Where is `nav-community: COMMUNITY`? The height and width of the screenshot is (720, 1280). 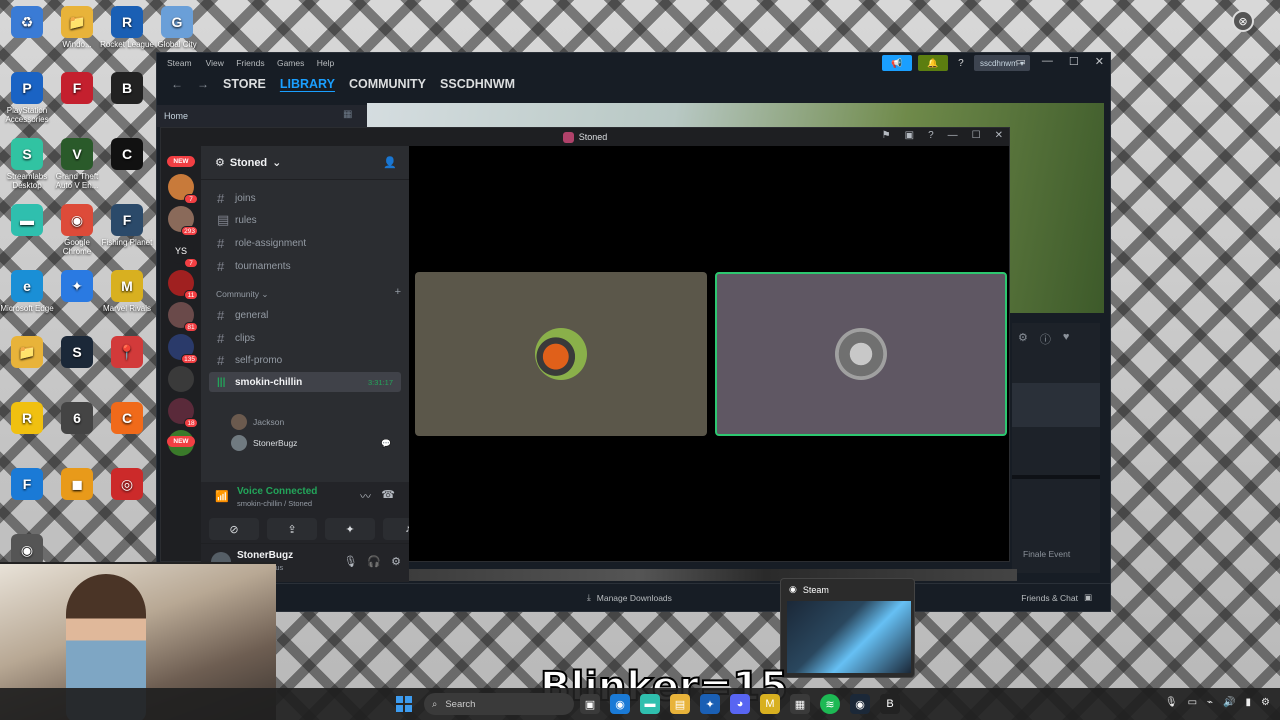 nav-community: COMMUNITY is located at coordinates (387, 84).